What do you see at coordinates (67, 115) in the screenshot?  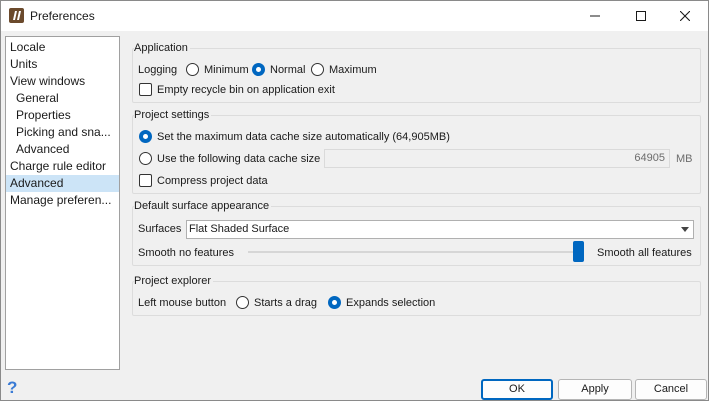 I see `nav-item-properties: Properties` at bounding box center [67, 115].